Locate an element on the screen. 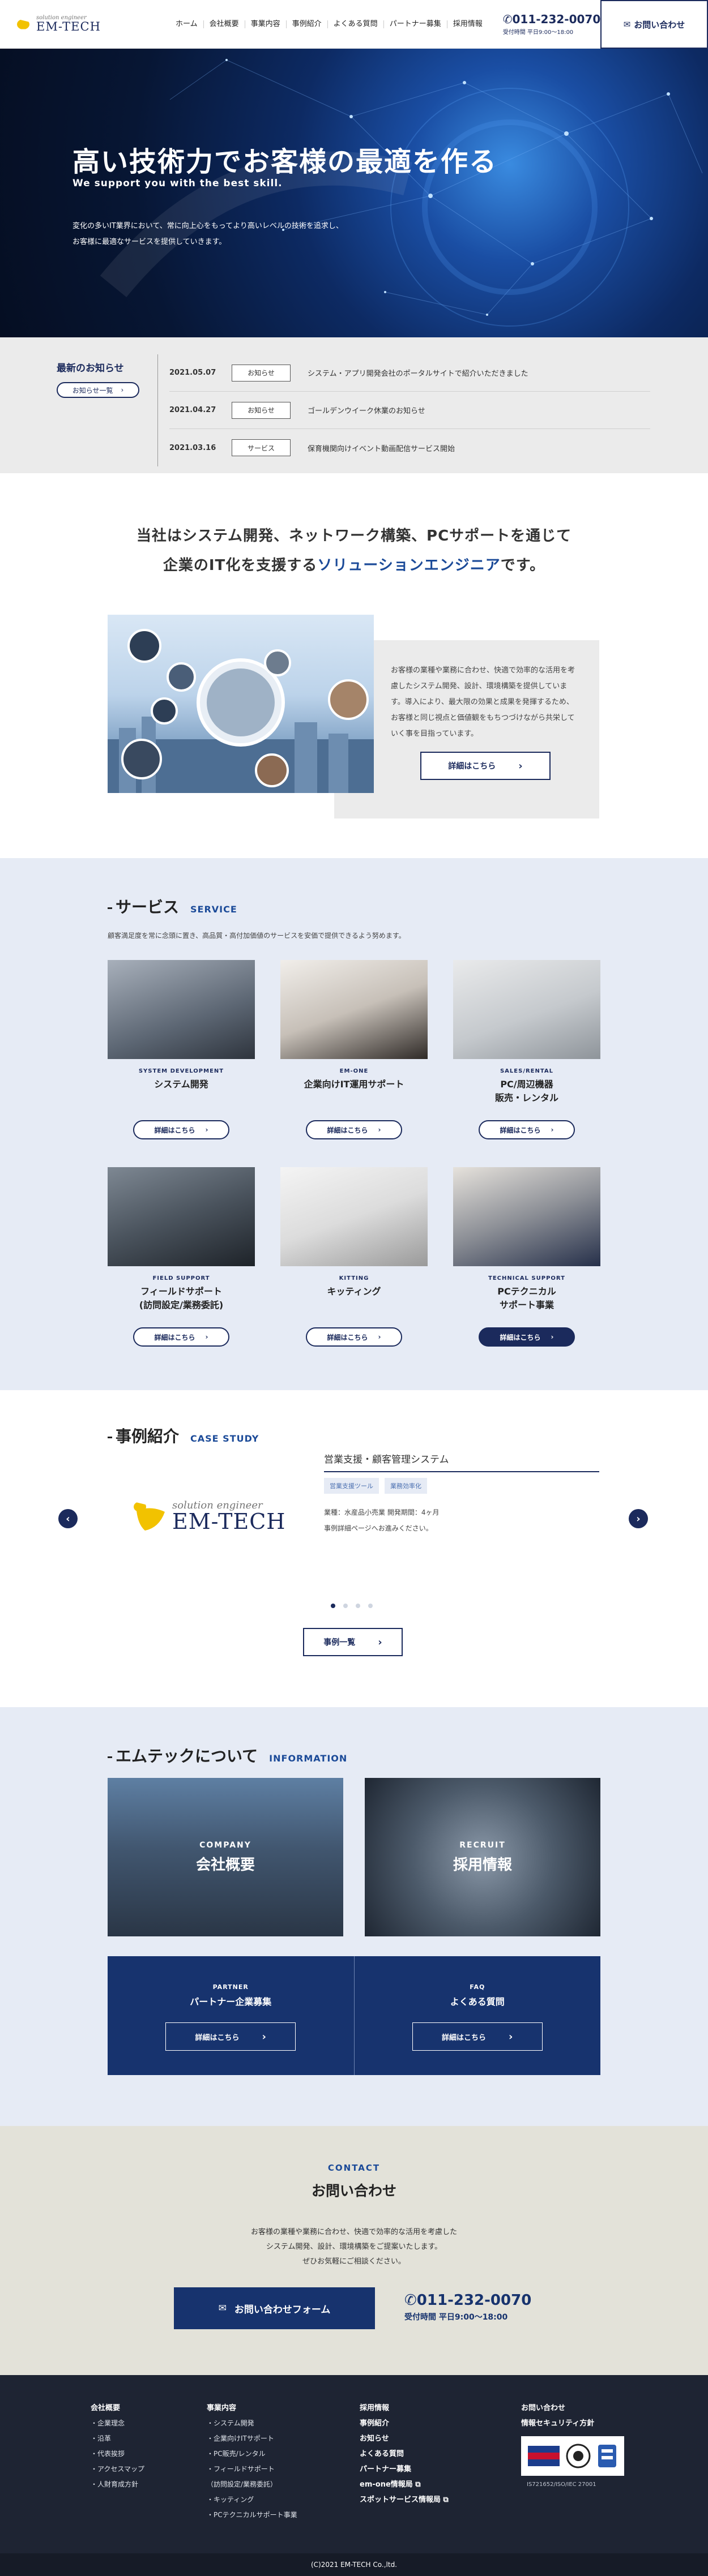  service-card-sales-rental: SALES/RENTAL PC/周辺機器 販売・レンタル 詳細はこちら › is located at coordinates (526, 1056).